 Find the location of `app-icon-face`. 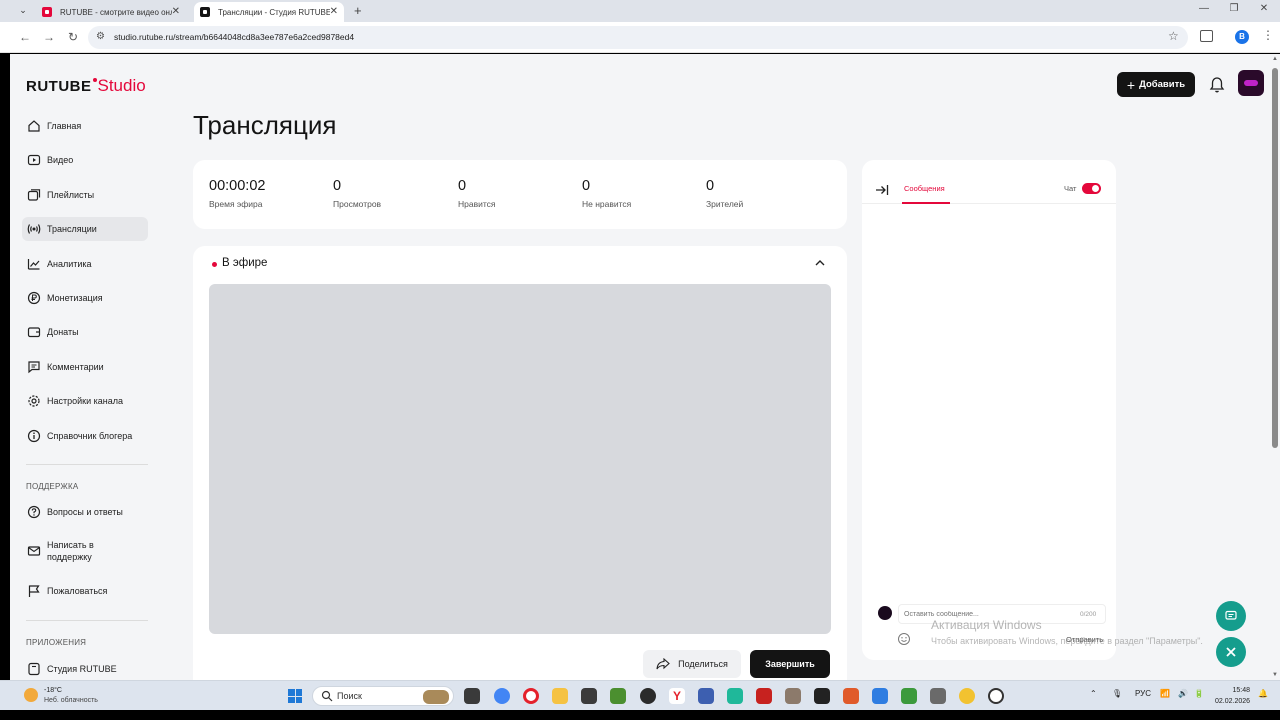

app-icon-face is located at coordinates (967, 696).